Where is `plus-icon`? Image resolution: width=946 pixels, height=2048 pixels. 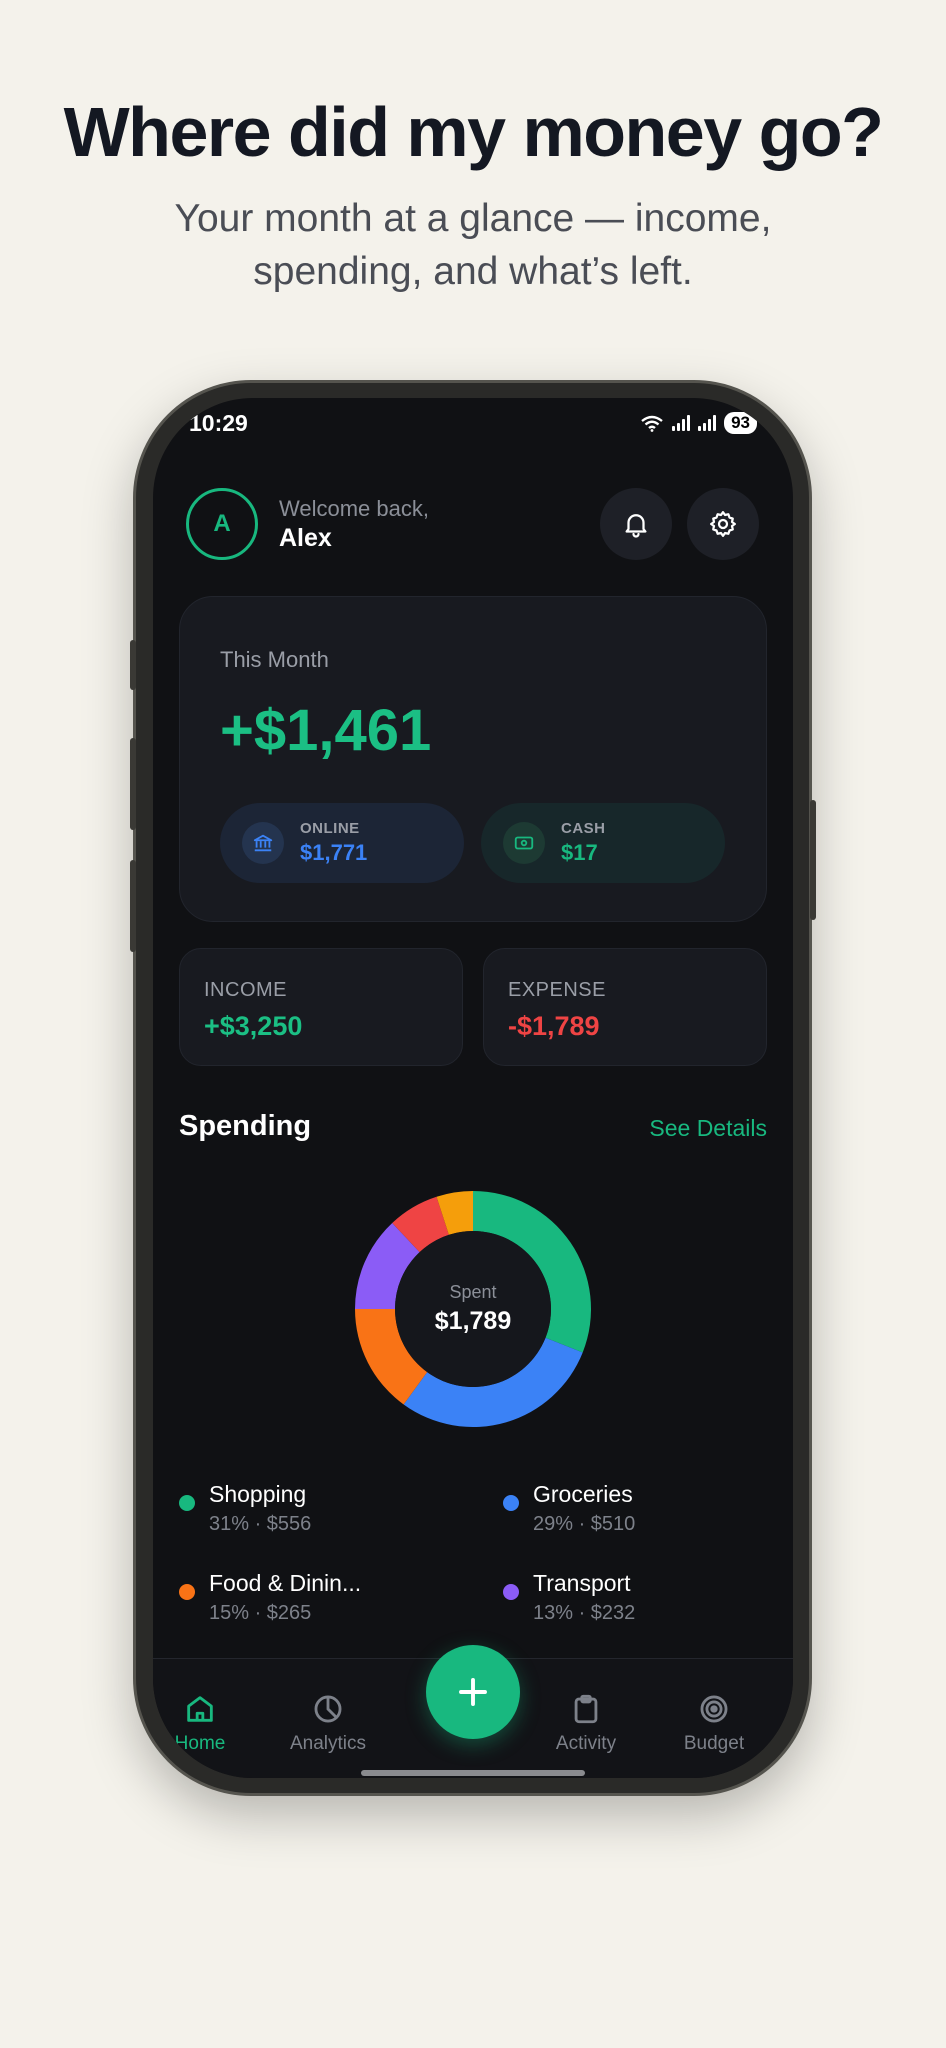 plus-icon is located at coordinates (473, 1692).